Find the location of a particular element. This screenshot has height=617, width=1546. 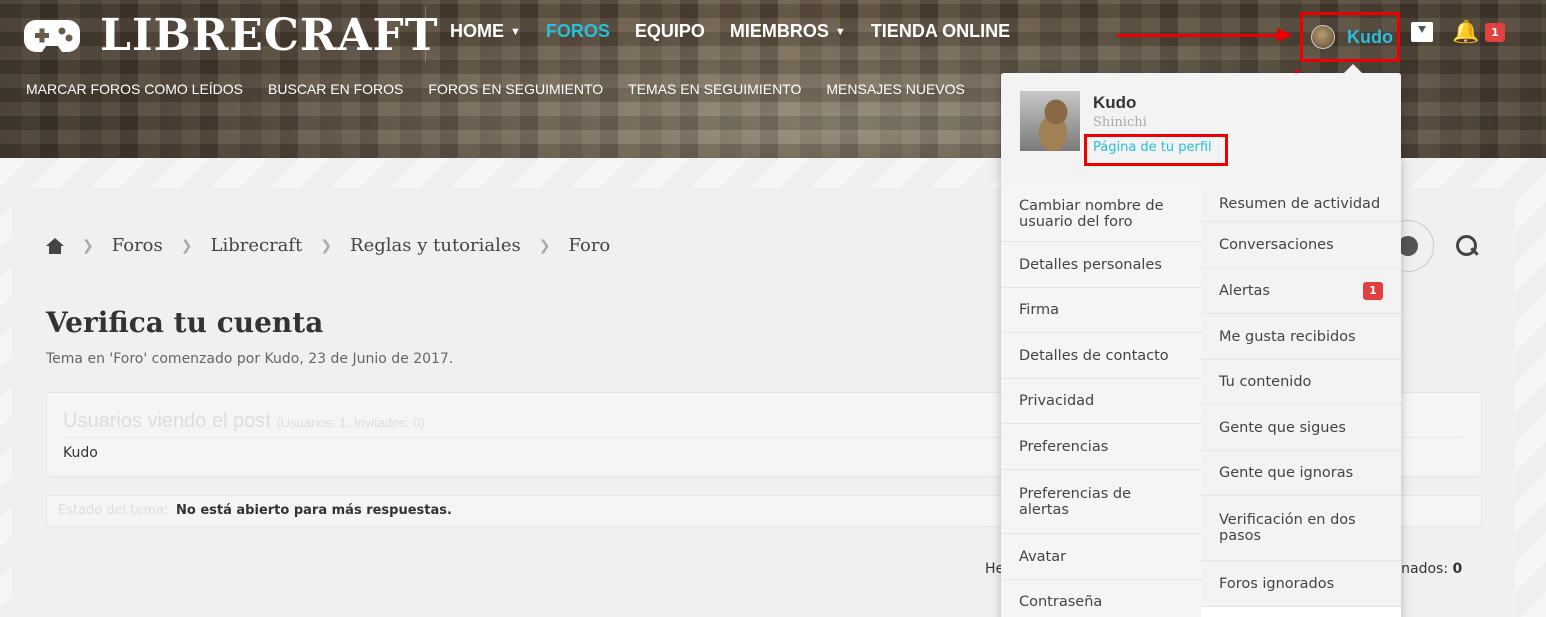

home-icon is located at coordinates (55, 245).